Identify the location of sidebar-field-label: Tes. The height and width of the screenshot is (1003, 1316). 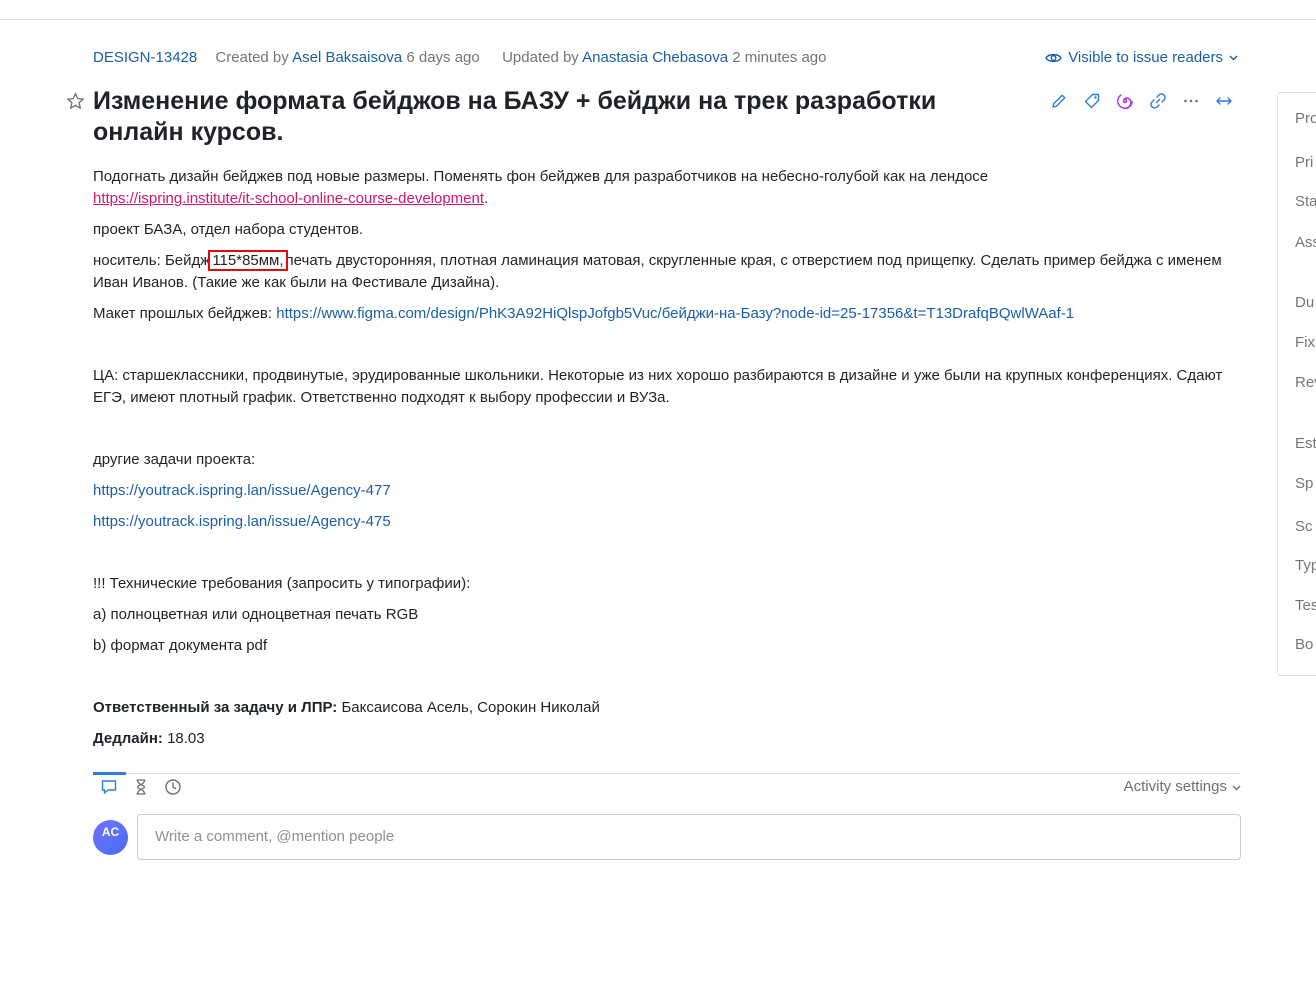
(1305, 605).